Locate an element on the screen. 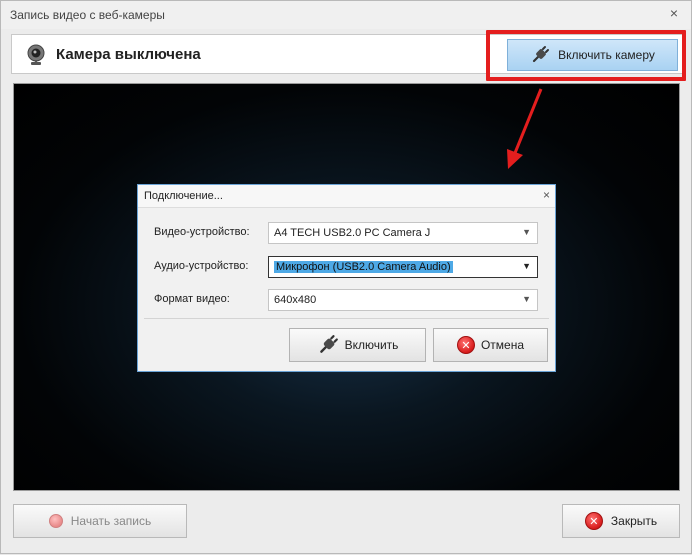 The width and height of the screenshot is (692, 555). video-format-label: Формат видео: is located at coordinates (192, 299).